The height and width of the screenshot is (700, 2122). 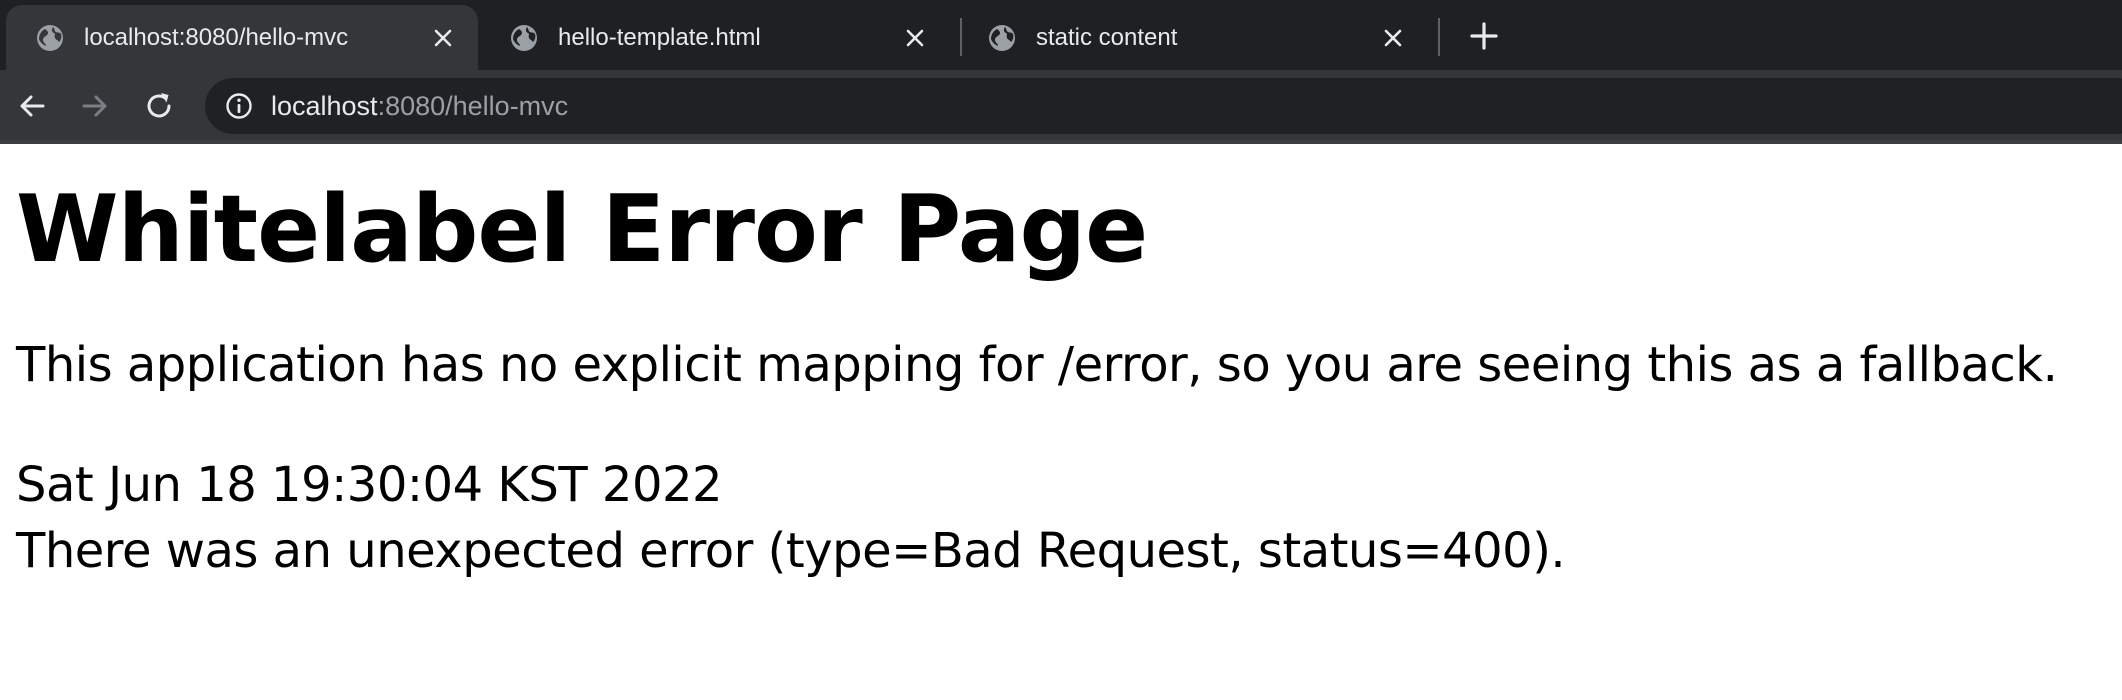 What do you see at coordinates (1193, 37) in the screenshot?
I see `tab-static-content: static content` at bounding box center [1193, 37].